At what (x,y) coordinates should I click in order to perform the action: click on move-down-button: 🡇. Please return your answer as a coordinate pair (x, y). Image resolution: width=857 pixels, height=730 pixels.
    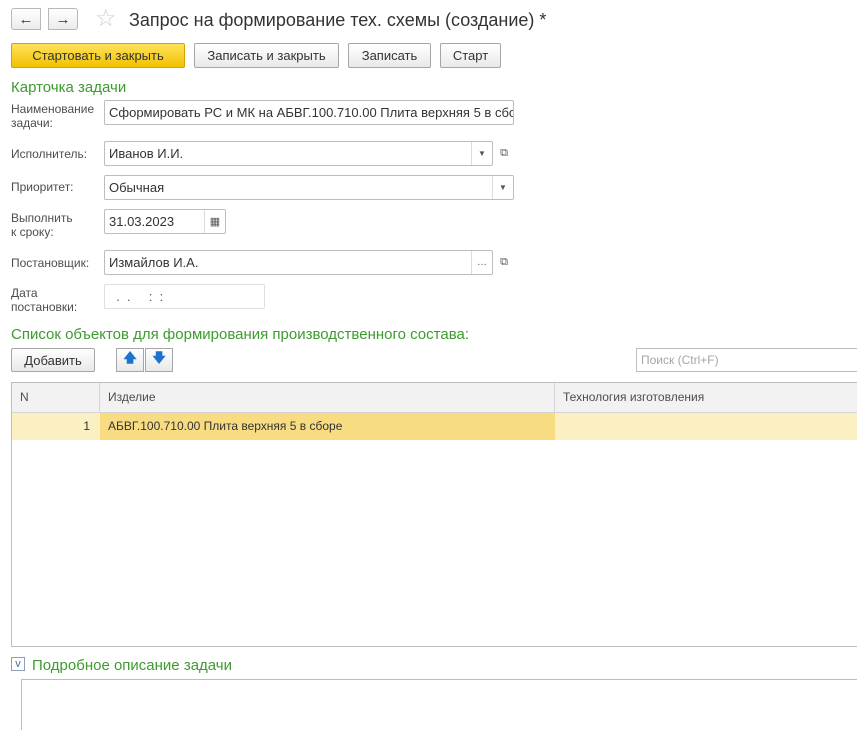
    Looking at the image, I should click on (159, 360).